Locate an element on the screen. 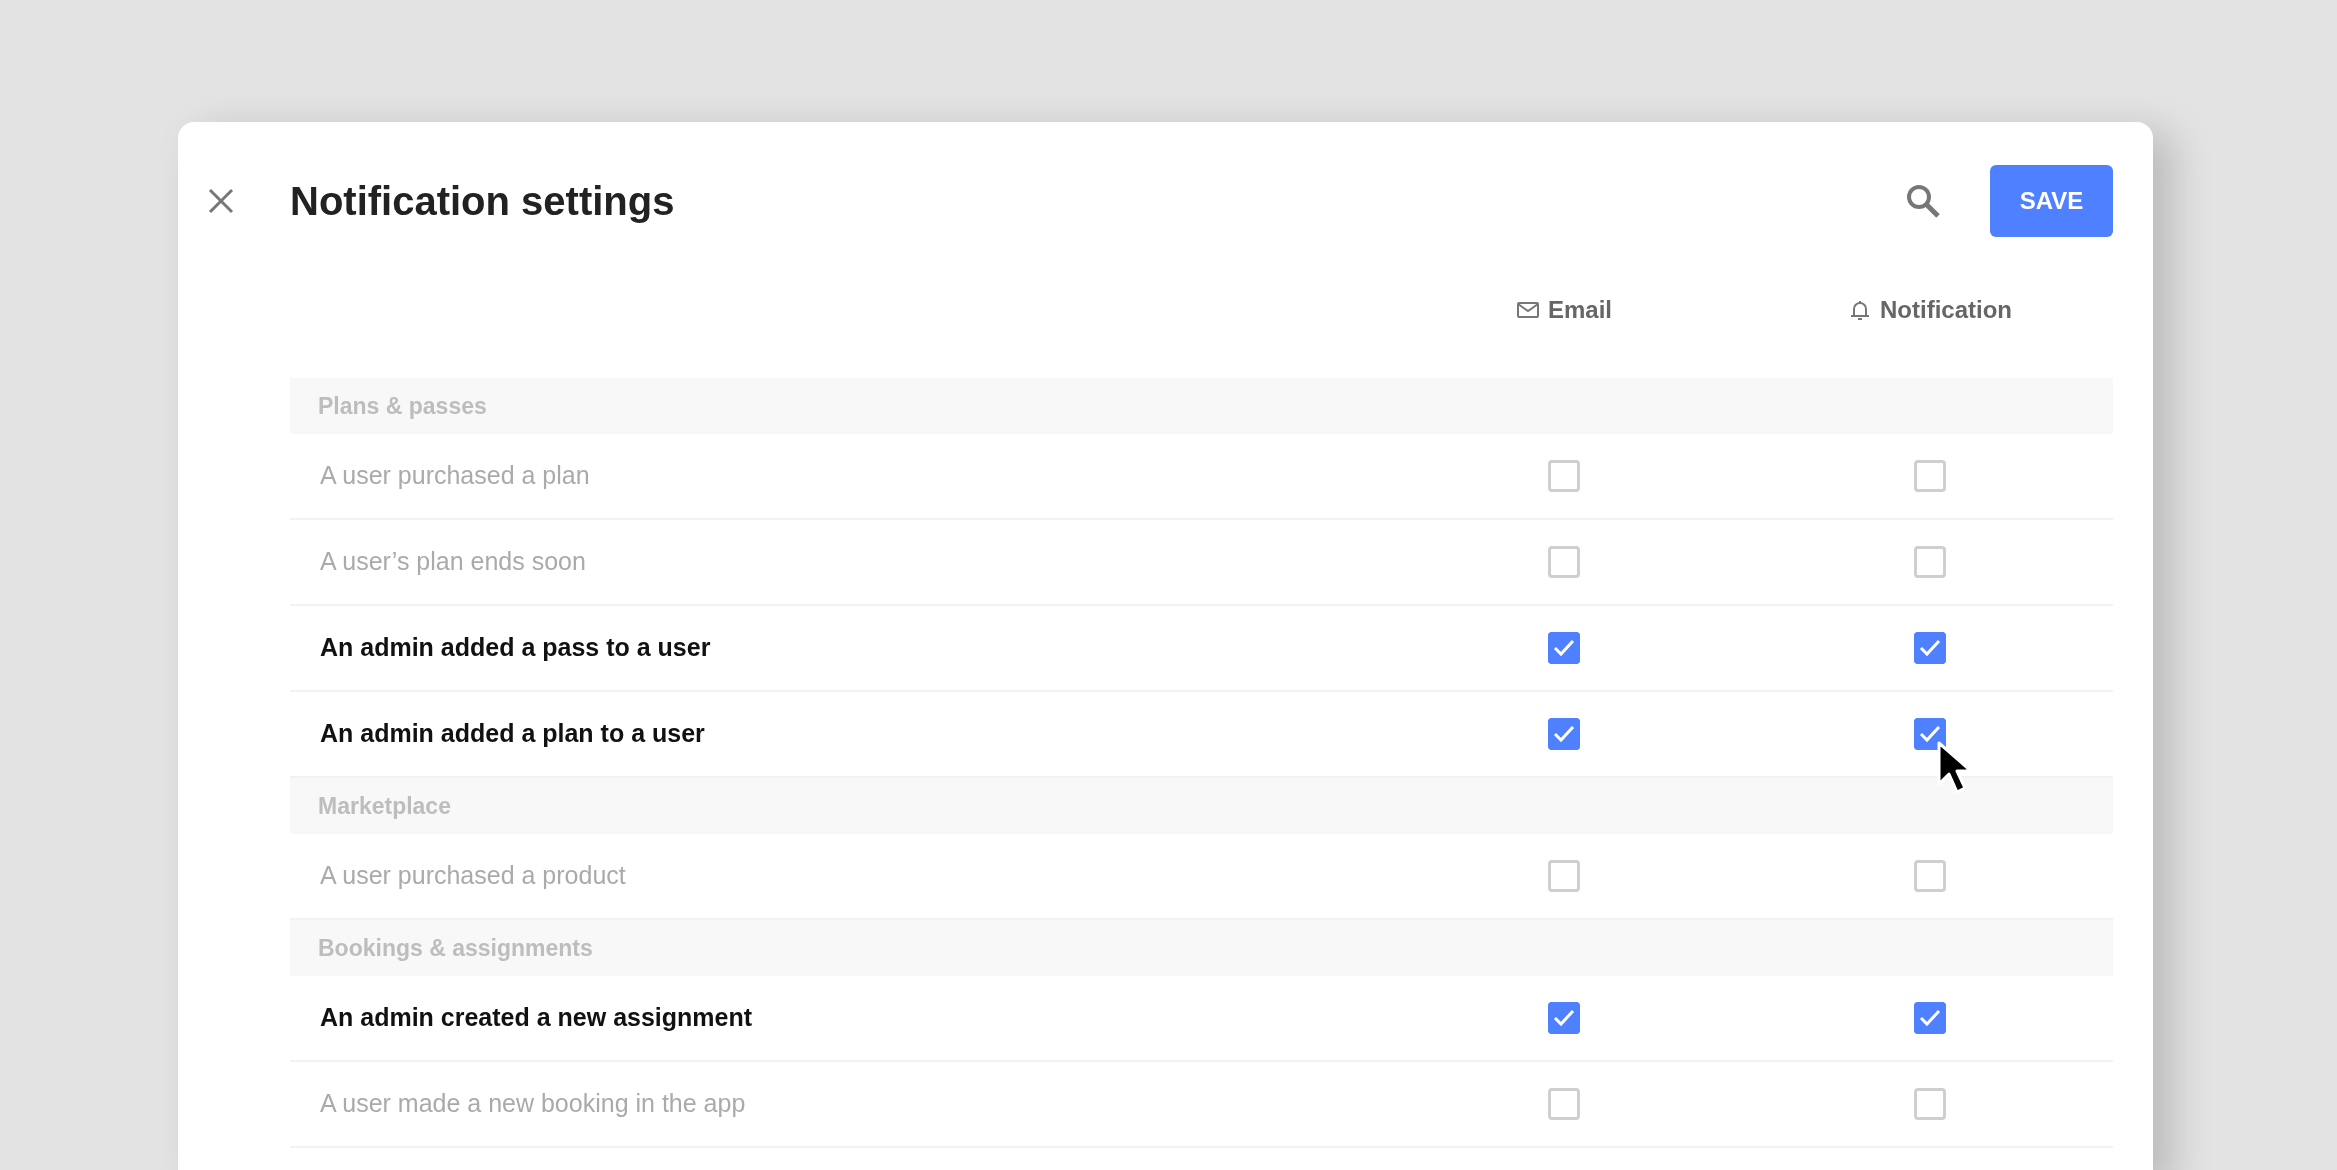 This screenshot has width=2337, height=1170. row-label: An admin created a new assignment is located at coordinates (536, 1018).